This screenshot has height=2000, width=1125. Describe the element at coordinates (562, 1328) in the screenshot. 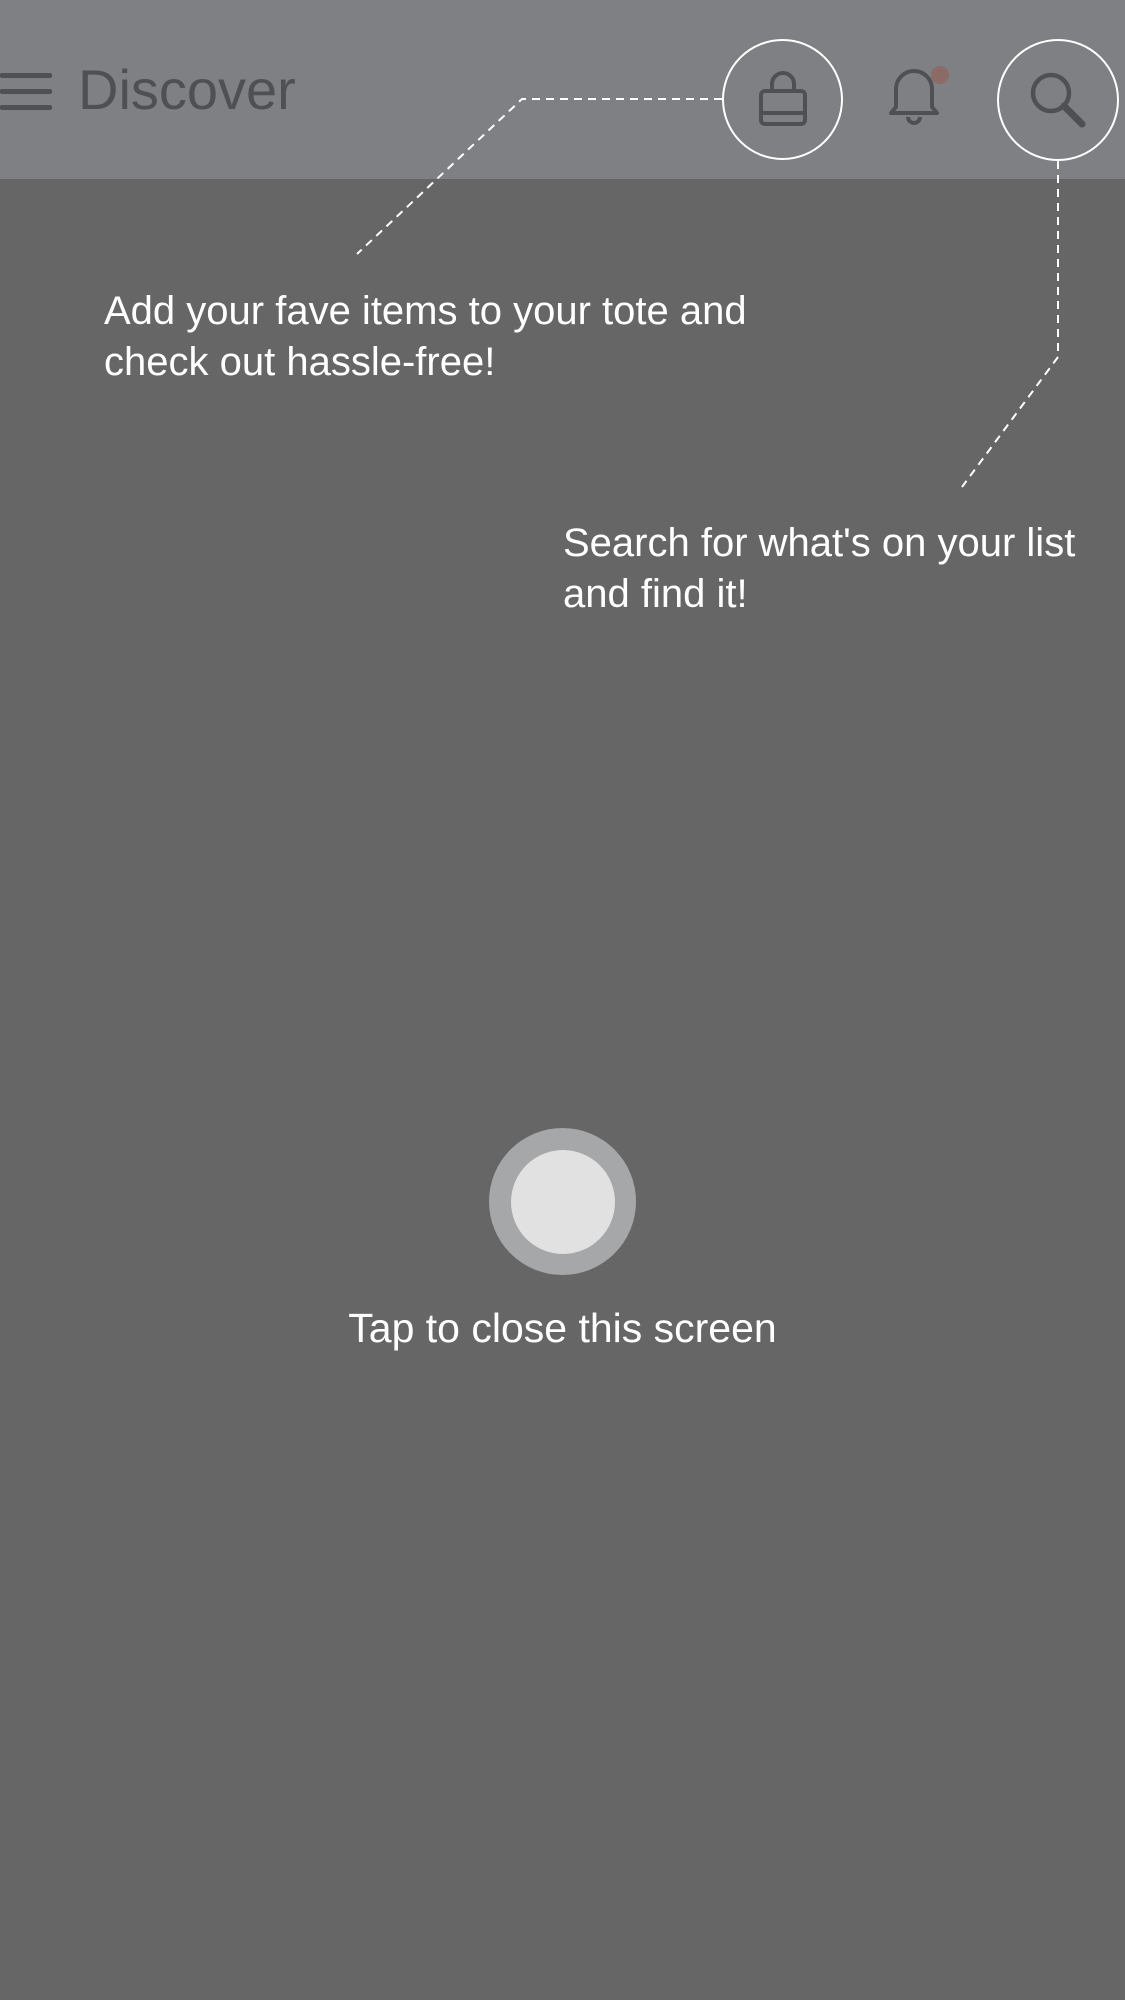

I see `close-overlay-label: Tap to close this screen` at that location.